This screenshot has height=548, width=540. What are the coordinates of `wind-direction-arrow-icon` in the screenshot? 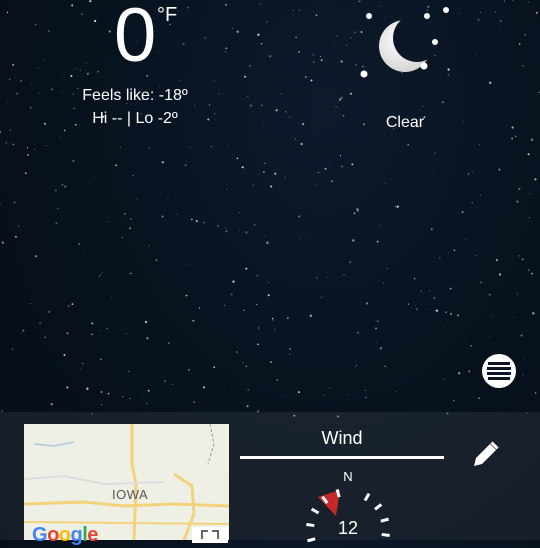 It's located at (329, 503).